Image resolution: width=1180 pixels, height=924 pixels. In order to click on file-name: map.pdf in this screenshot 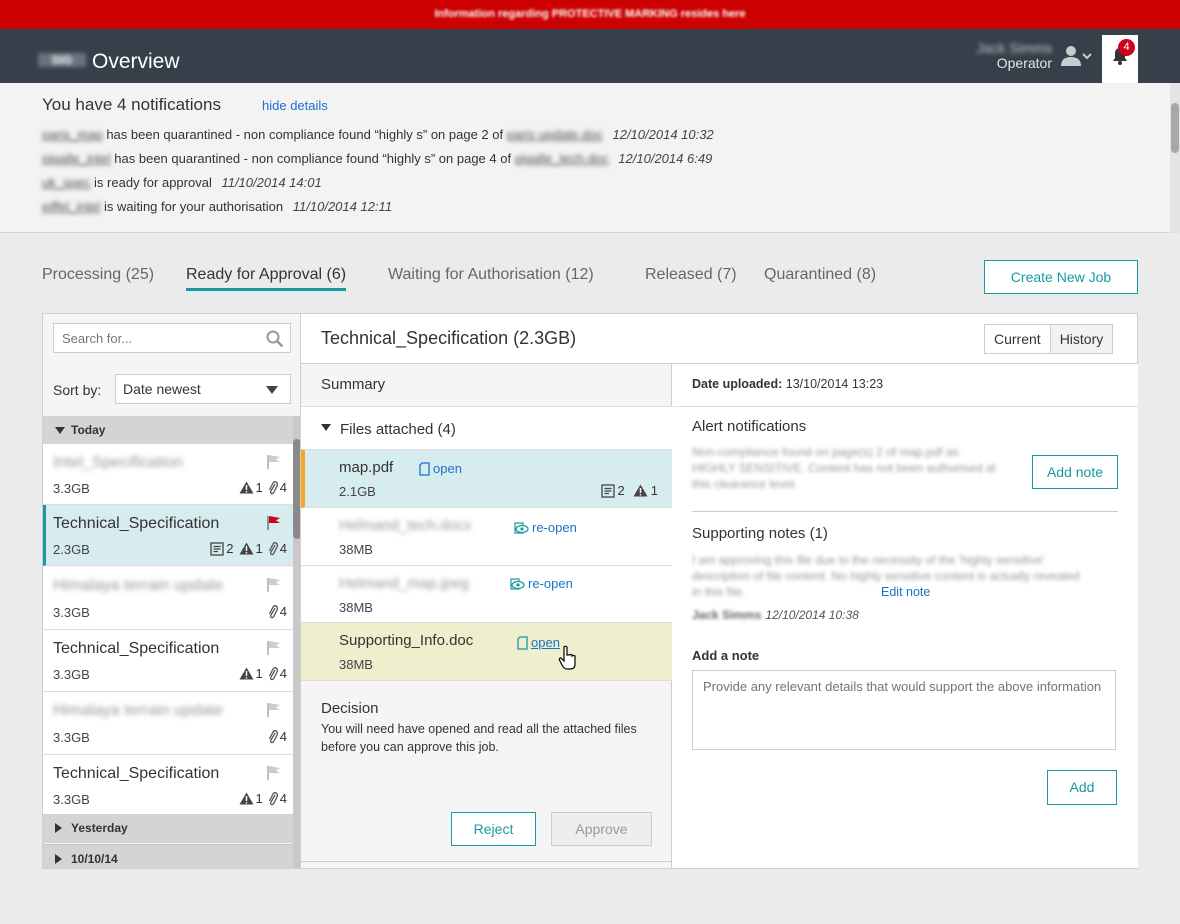, I will do `click(366, 467)`.